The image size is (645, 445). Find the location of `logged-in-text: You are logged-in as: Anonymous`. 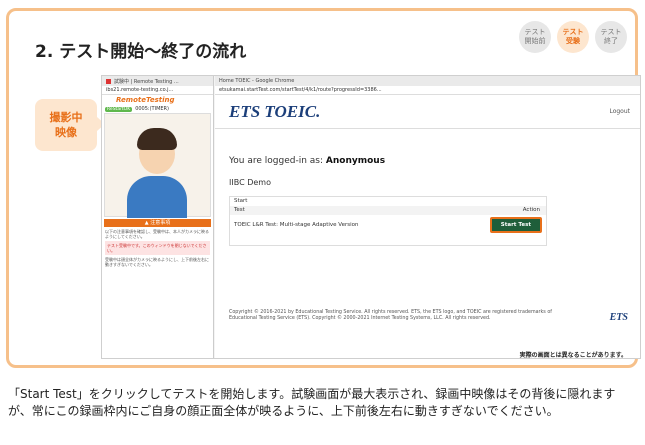

logged-in-text: You are logged-in as: Anonymous is located at coordinates (307, 161).